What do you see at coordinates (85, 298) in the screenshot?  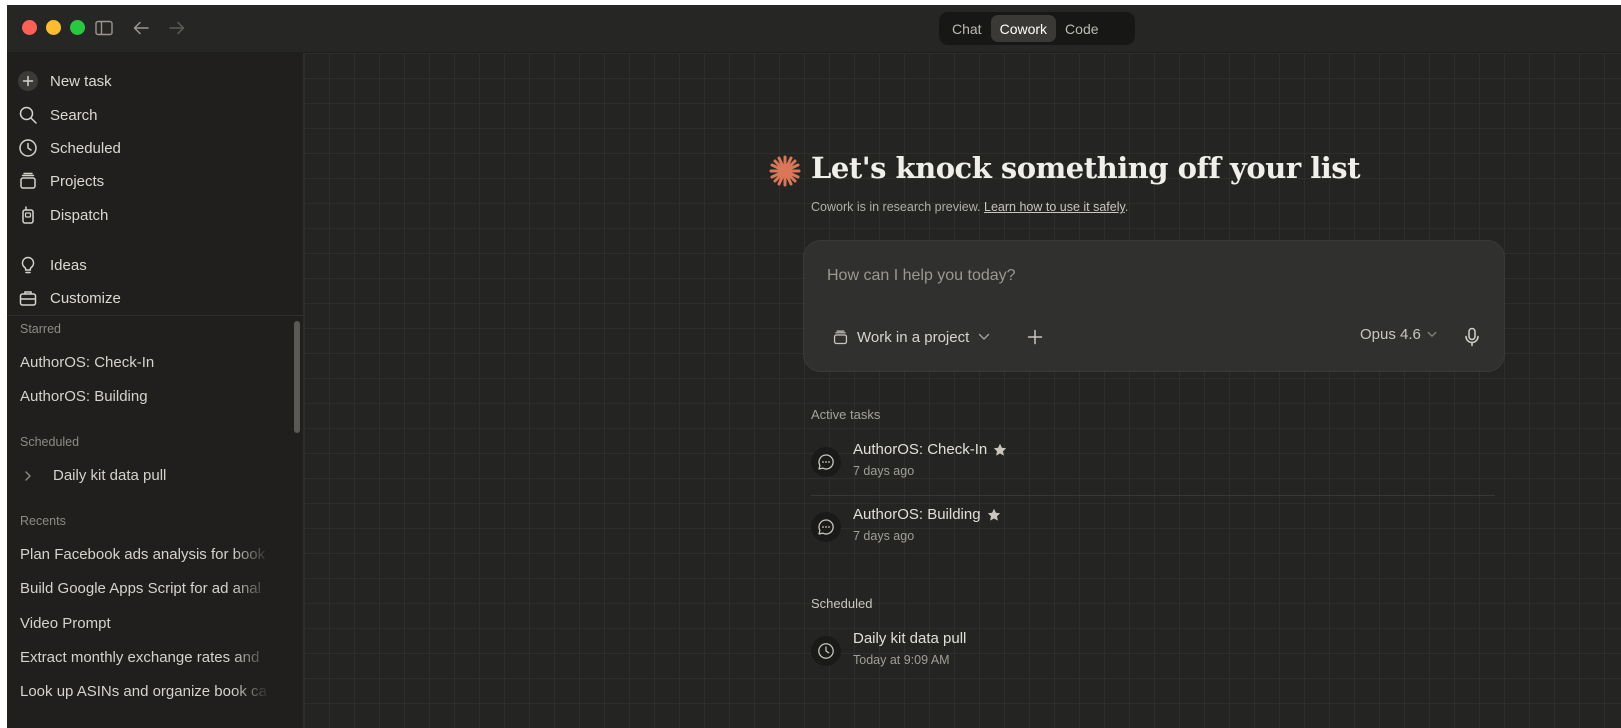 I see `customize-label: Customize` at bounding box center [85, 298].